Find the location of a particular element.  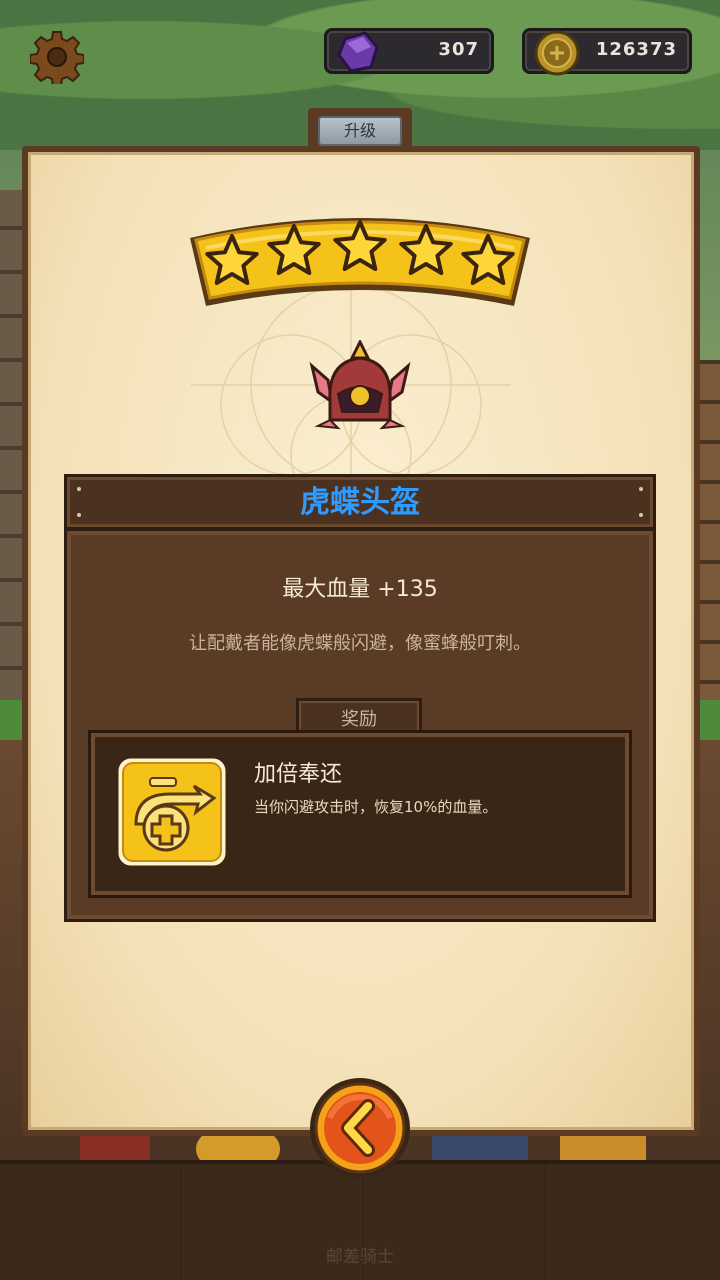

item-name: 虎蝶头盔 is located at coordinates (360, 502).